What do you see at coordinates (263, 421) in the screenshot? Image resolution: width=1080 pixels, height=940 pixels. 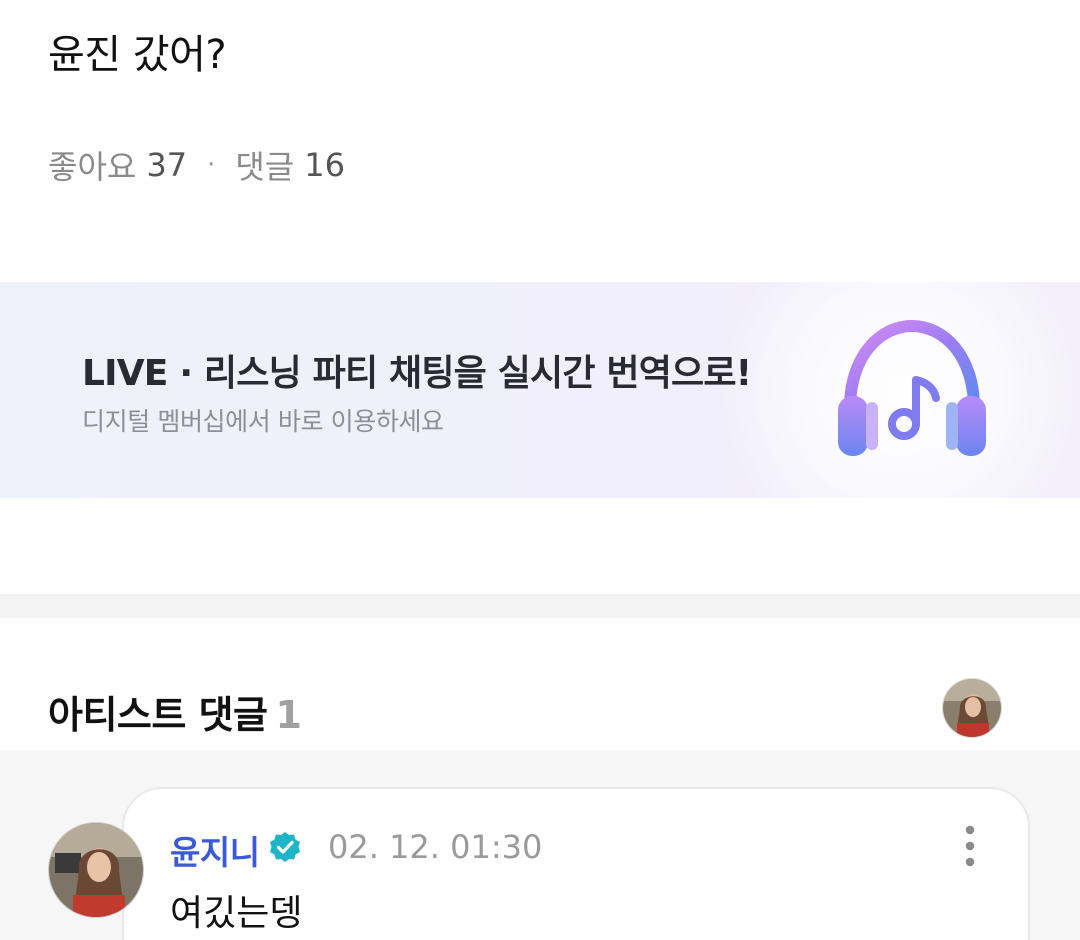 I see `banner-subtitle: 디지털 멤버십에서 바로 이용하세요` at bounding box center [263, 421].